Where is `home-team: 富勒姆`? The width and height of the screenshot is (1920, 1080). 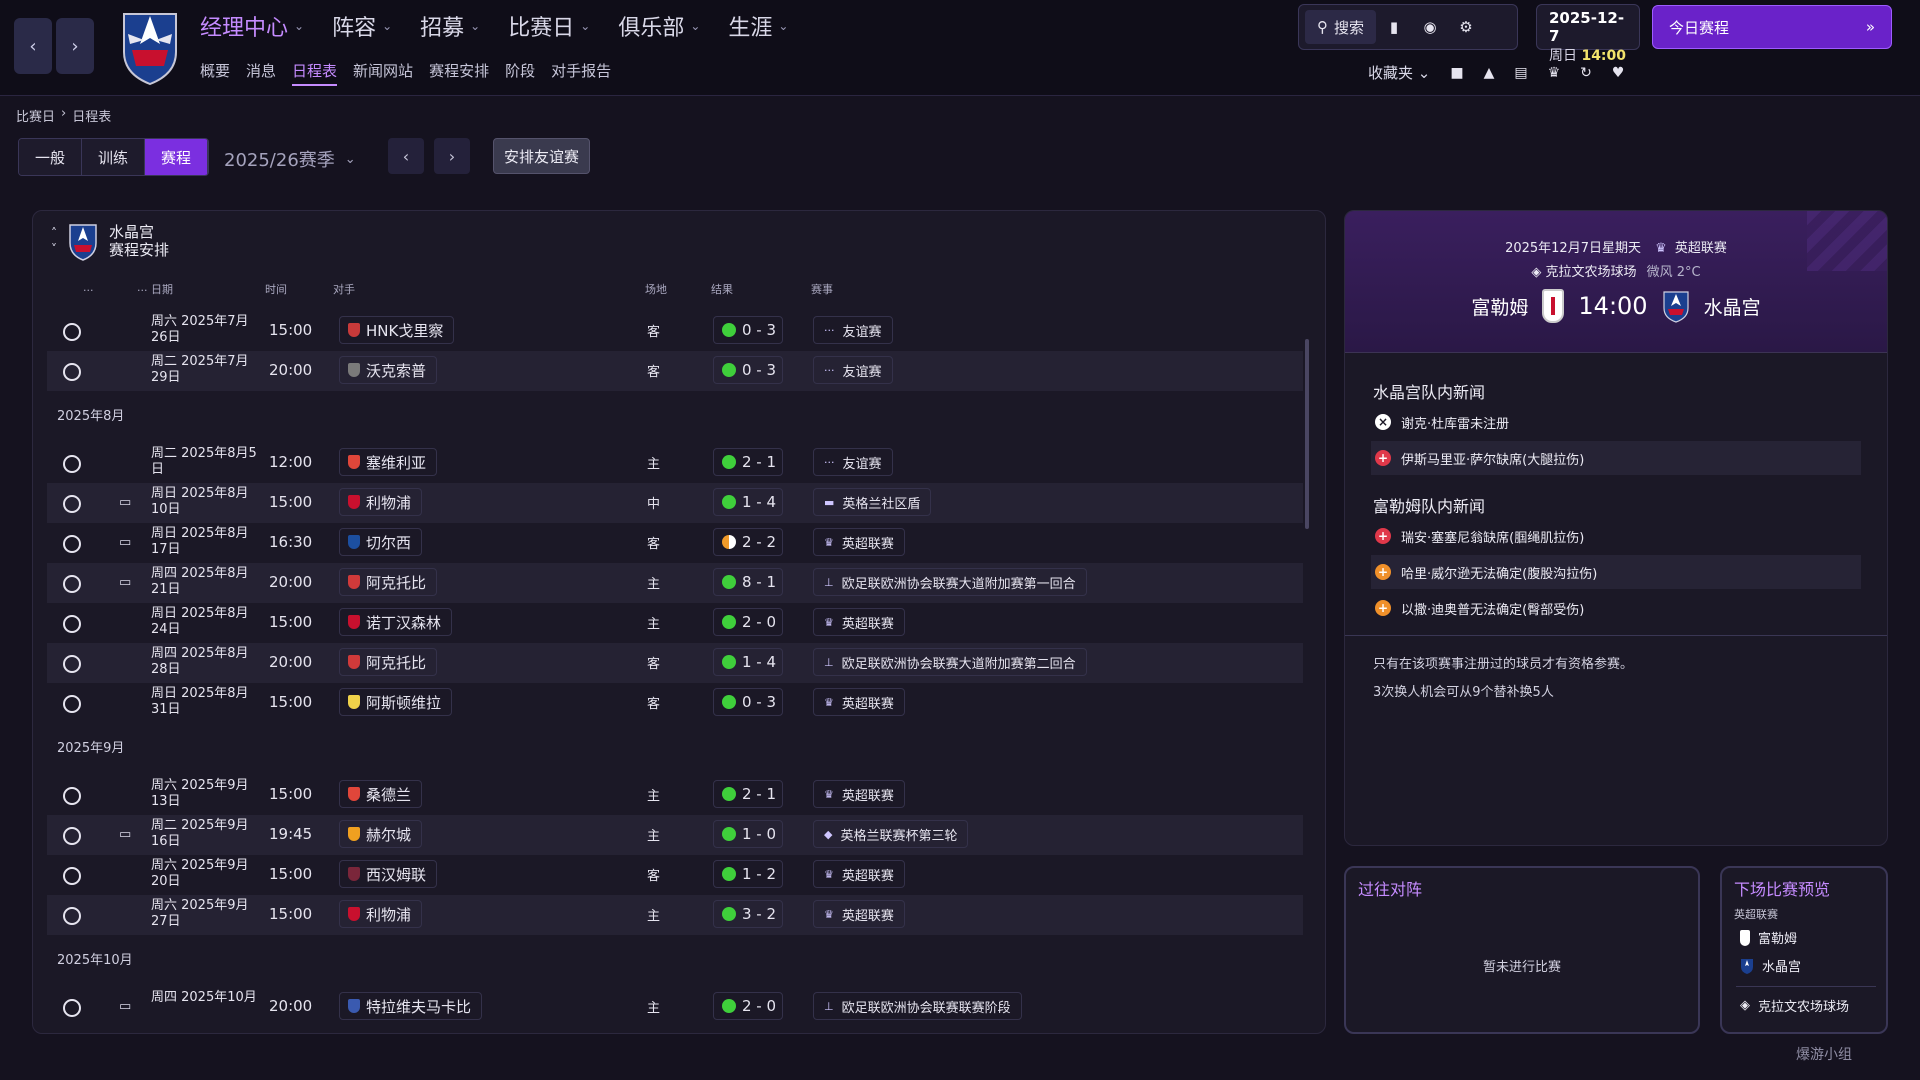
home-team: 富勒姆 is located at coordinates (1499, 306).